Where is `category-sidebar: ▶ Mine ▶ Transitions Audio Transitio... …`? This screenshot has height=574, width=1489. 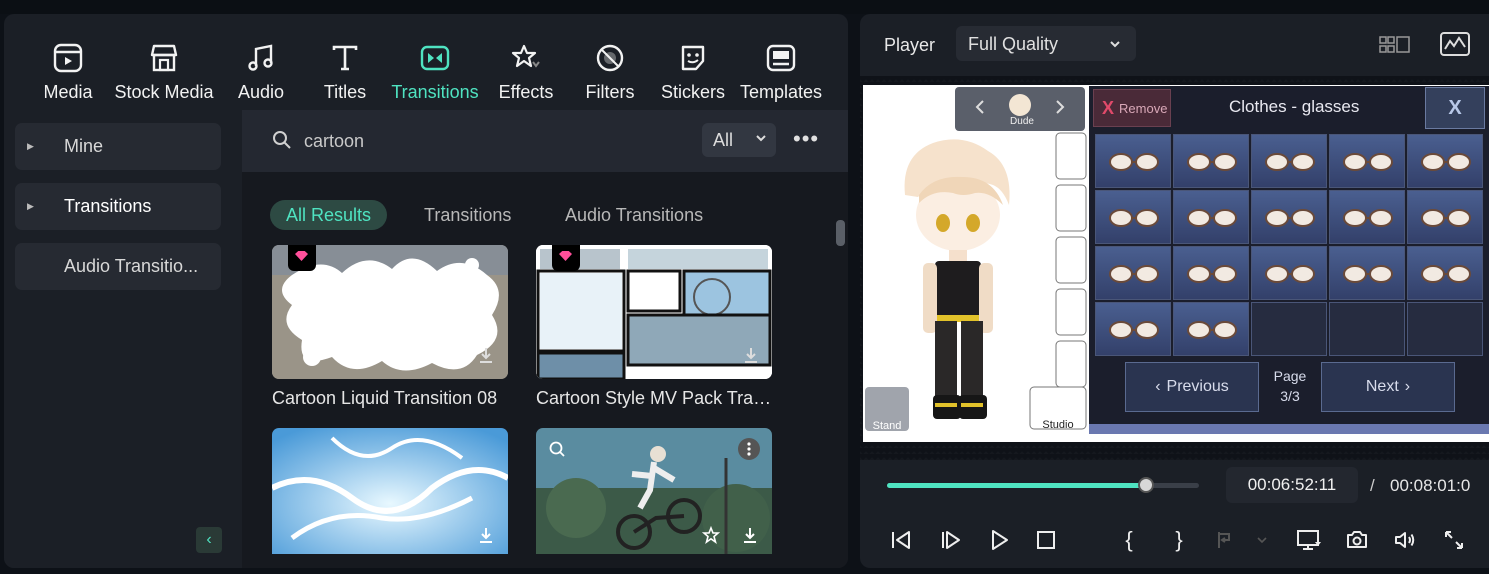 category-sidebar: ▶ Mine ▶ Transitions Audio Transitio... … is located at coordinates (123, 339).